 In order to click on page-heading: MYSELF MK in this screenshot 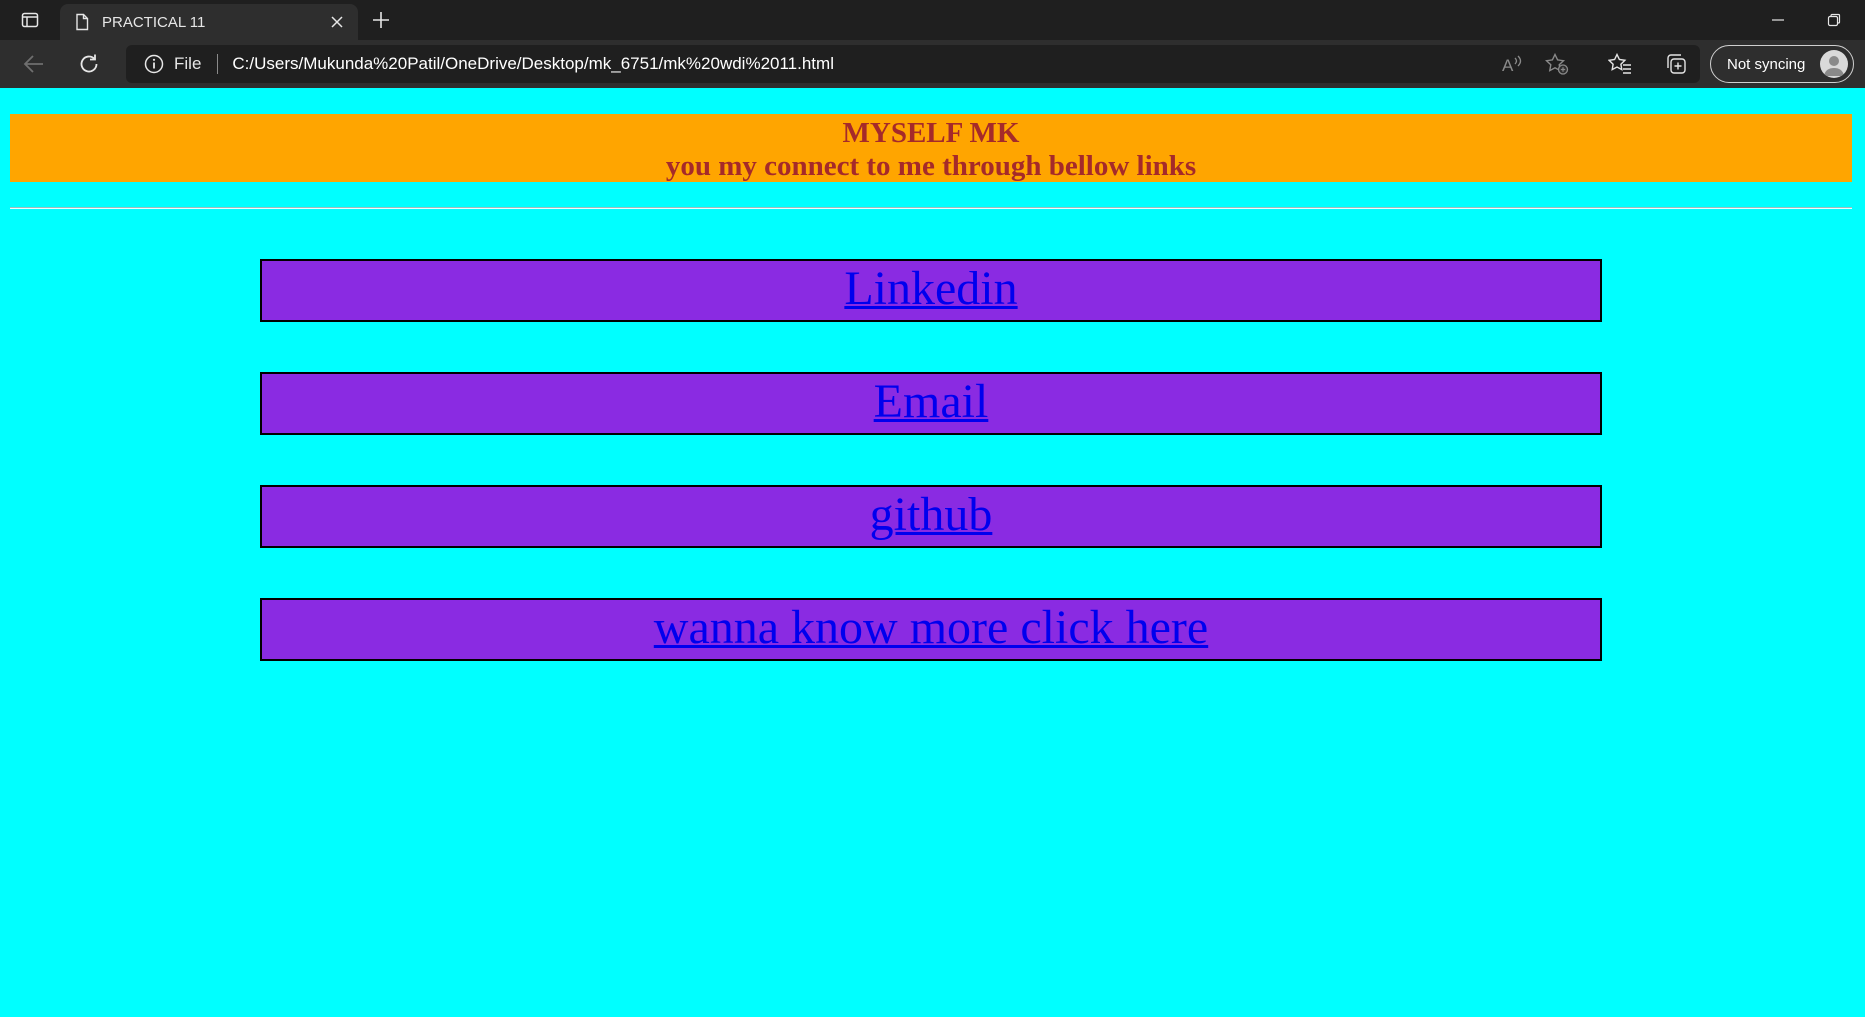, I will do `click(931, 133)`.